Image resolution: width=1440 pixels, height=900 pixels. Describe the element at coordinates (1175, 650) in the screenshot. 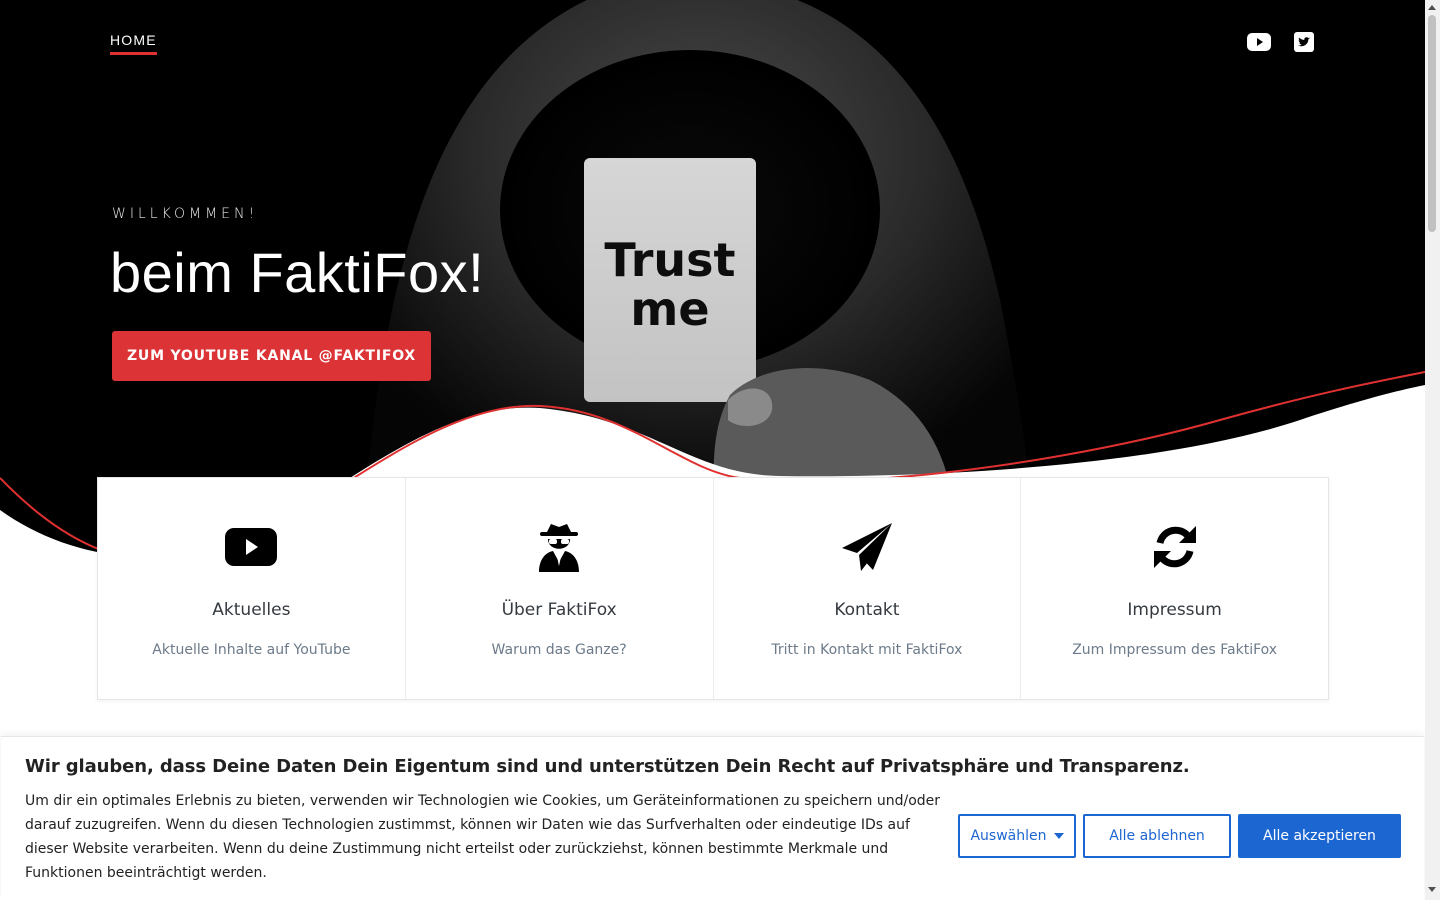

I see `feature-subtitle: Zum Impressum des FaktiFox` at that location.